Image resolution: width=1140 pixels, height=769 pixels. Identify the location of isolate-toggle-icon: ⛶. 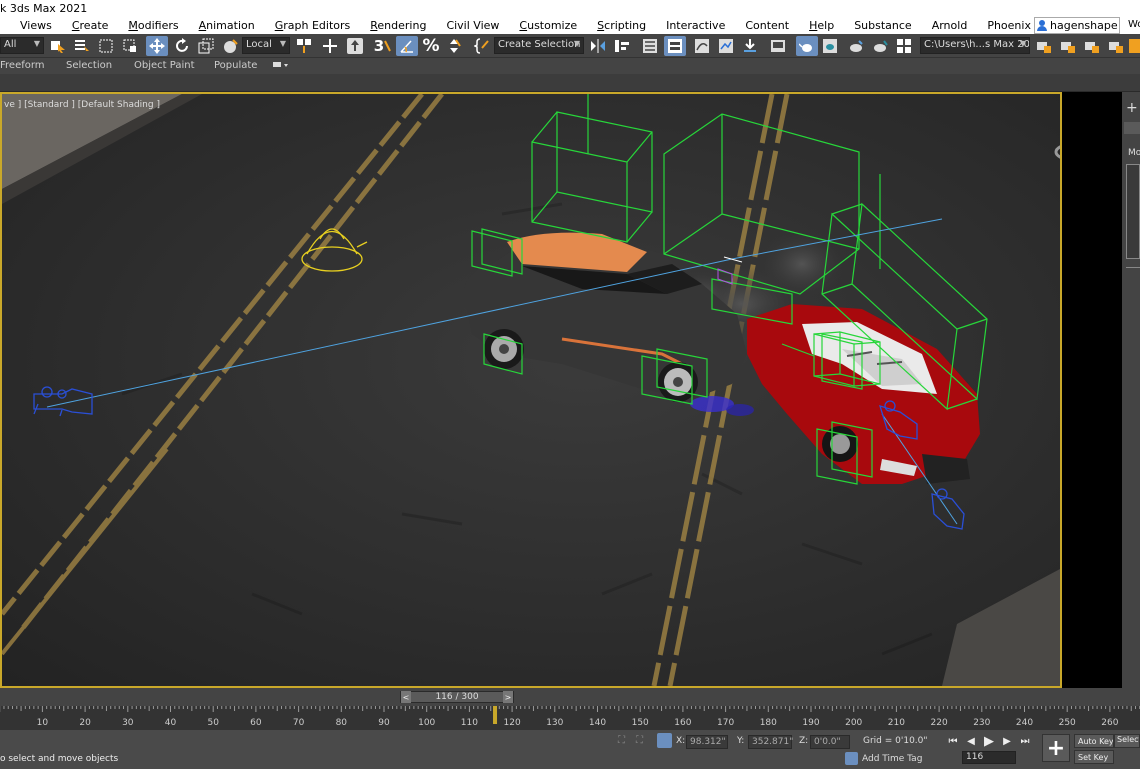
(642, 742).